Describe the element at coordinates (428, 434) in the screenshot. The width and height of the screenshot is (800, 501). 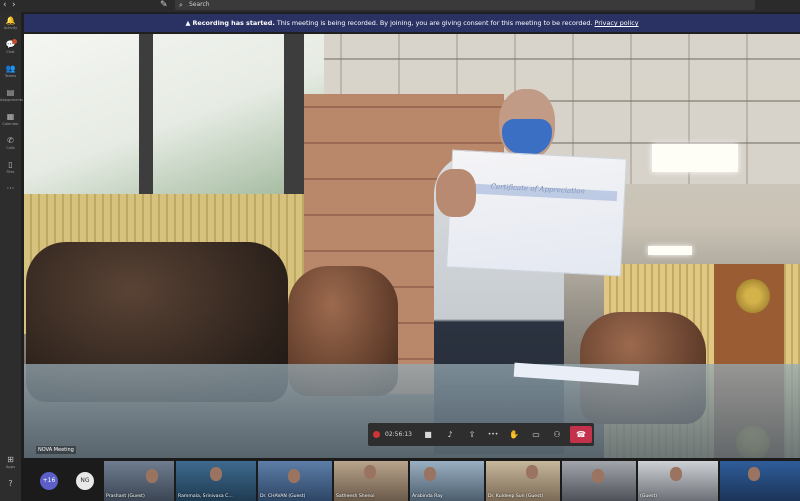
I see `camera-button: ■` at that location.